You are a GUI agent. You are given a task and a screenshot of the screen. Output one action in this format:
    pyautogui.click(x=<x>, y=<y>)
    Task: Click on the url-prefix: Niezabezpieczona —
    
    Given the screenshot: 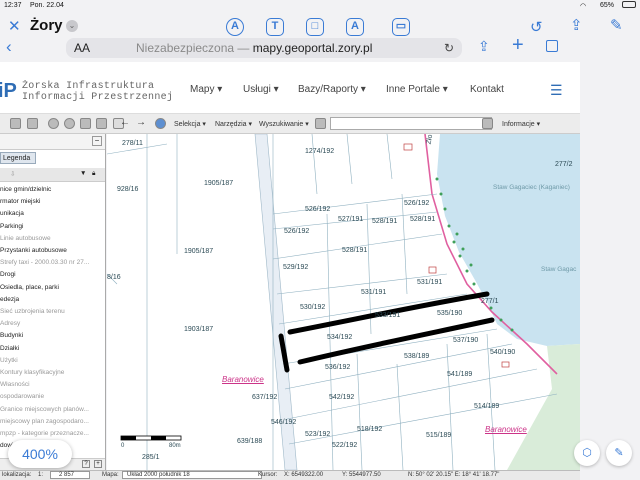 What is the action you would take?
    pyautogui.click(x=194, y=48)
    